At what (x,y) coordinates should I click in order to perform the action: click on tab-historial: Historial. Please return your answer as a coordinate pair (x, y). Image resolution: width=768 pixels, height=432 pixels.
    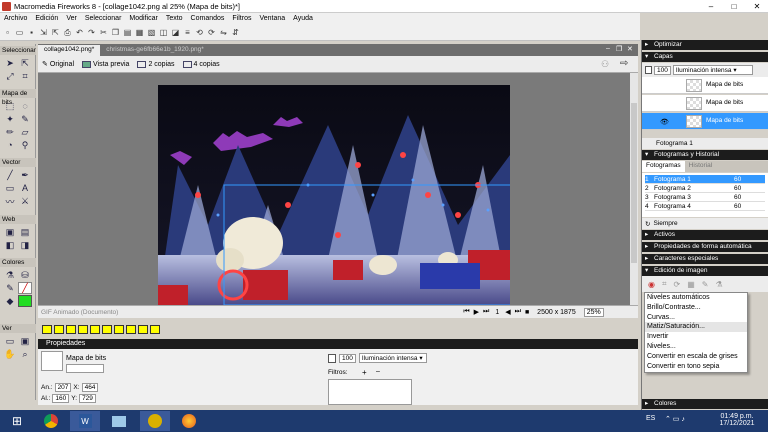
    Looking at the image, I should click on (700, 166).